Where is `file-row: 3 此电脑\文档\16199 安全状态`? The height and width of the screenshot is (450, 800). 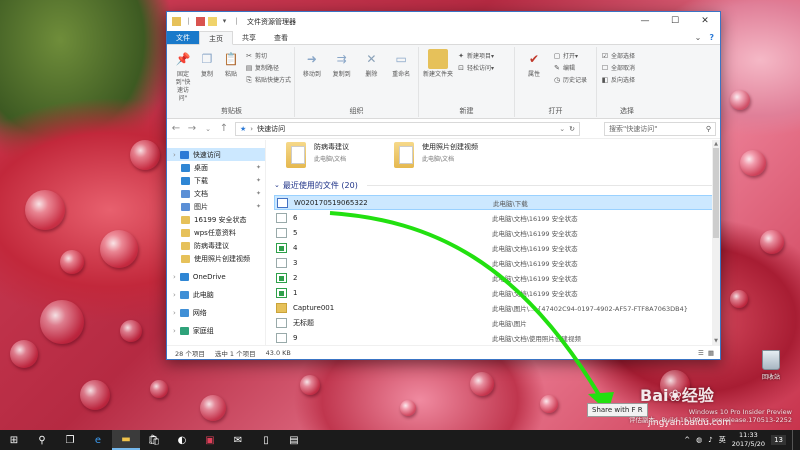 file-row: 3 此电脑\文档\16199 安全状态 is located at coordinates (497, 262).